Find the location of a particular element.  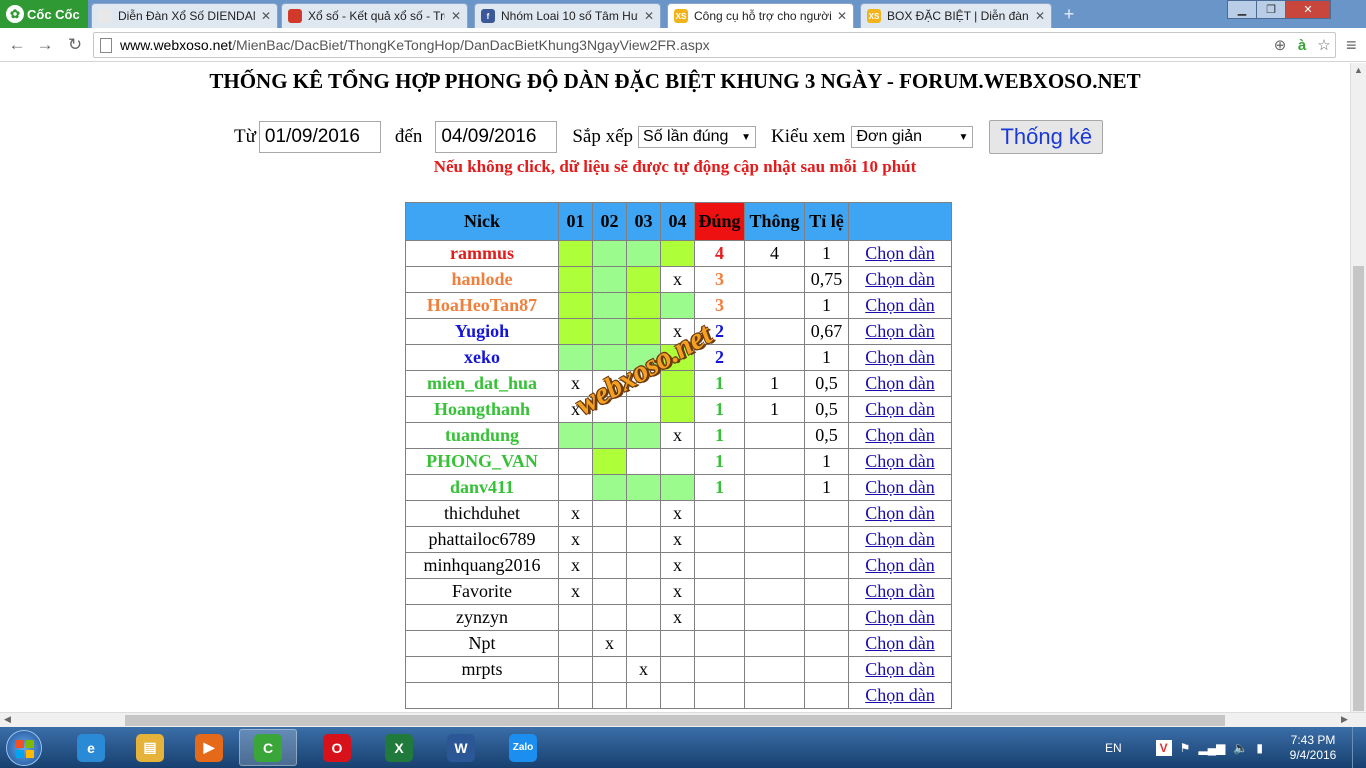

zoom-icon: ⊕ is located at coordinates (1280, 45).